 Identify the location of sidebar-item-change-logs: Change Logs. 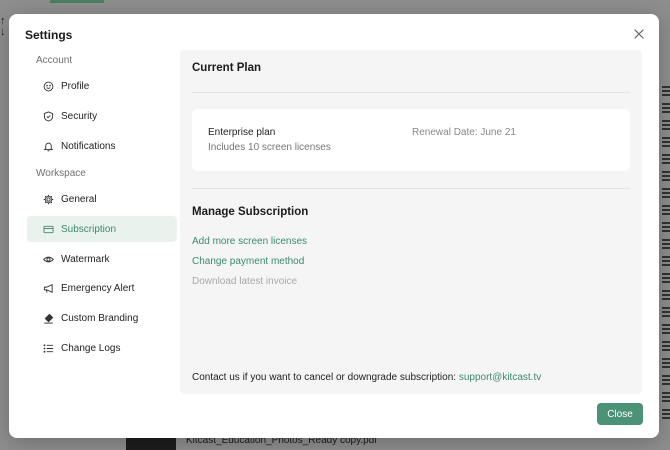
(102, 348).